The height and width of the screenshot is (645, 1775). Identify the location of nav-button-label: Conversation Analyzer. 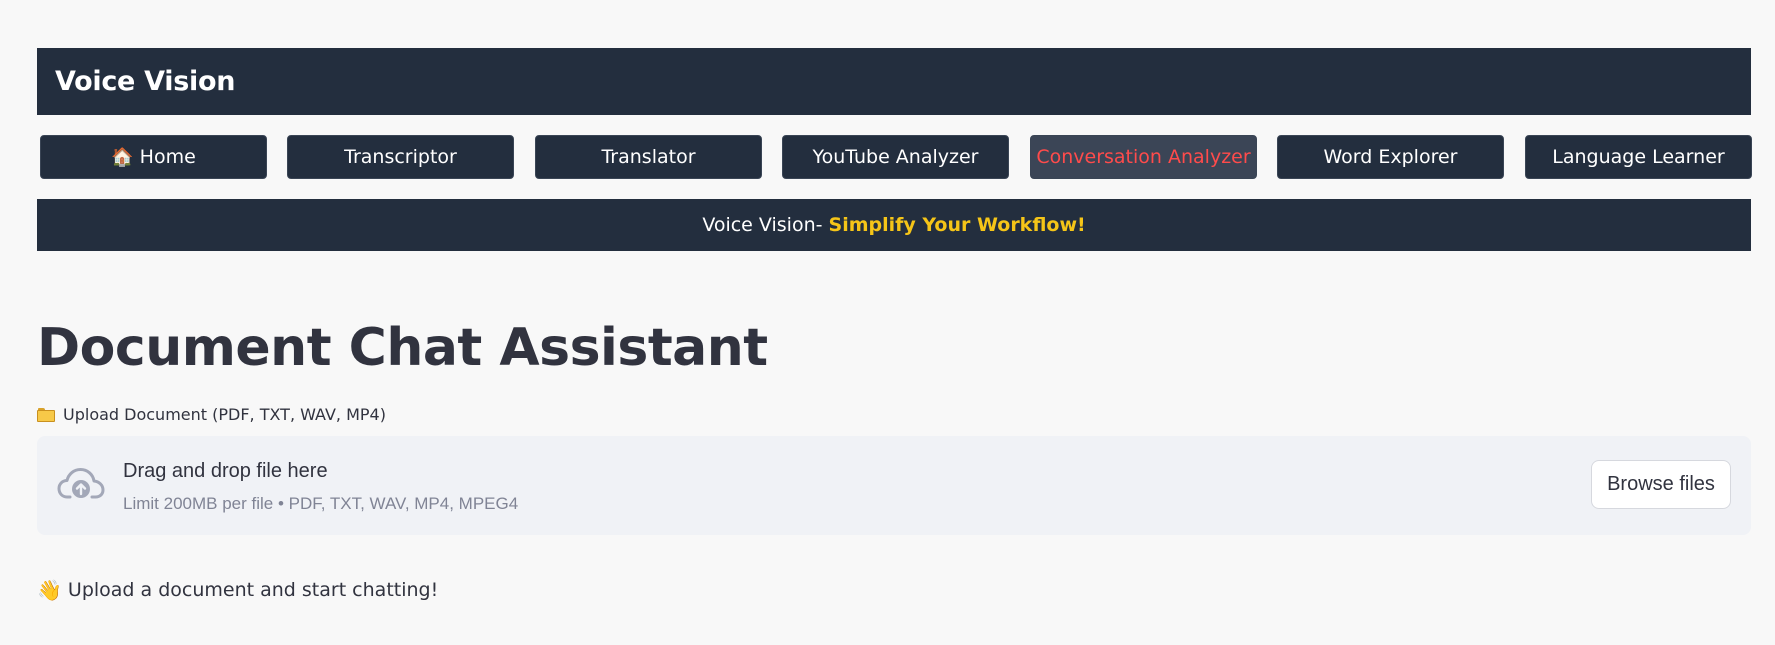
(1143, 157).